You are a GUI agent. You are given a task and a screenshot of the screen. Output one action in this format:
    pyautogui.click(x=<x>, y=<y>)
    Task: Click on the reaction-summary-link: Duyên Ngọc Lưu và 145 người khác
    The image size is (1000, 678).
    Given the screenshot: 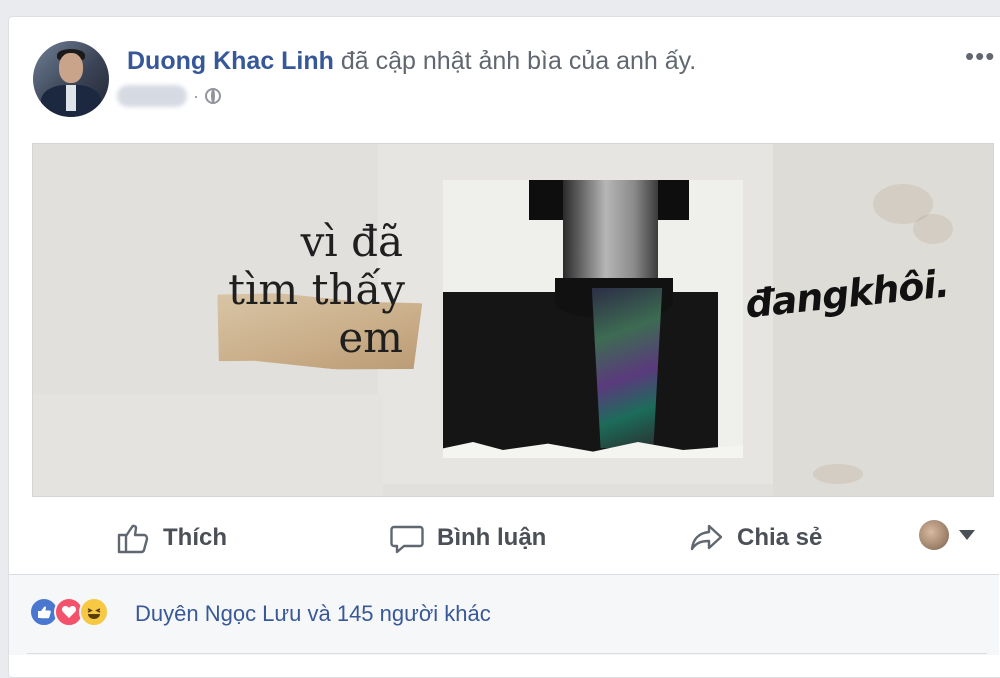 What is the action you would take?
    pyautogui.click(x=313, y=614)
    